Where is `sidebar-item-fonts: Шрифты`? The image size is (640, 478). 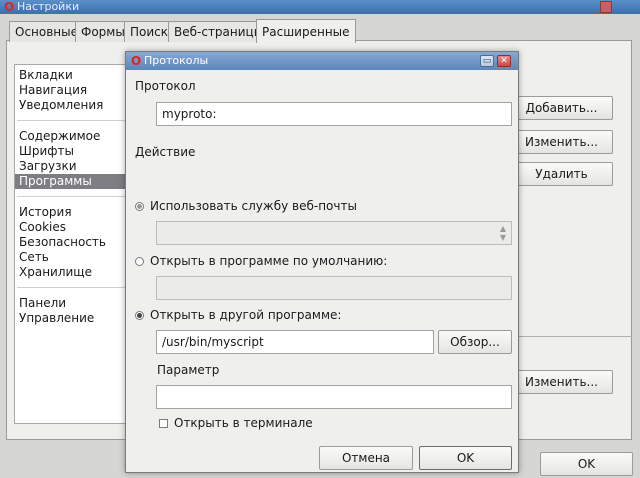 sidebar-item-fonts: Шрифты is located at coordinates (74, 151).